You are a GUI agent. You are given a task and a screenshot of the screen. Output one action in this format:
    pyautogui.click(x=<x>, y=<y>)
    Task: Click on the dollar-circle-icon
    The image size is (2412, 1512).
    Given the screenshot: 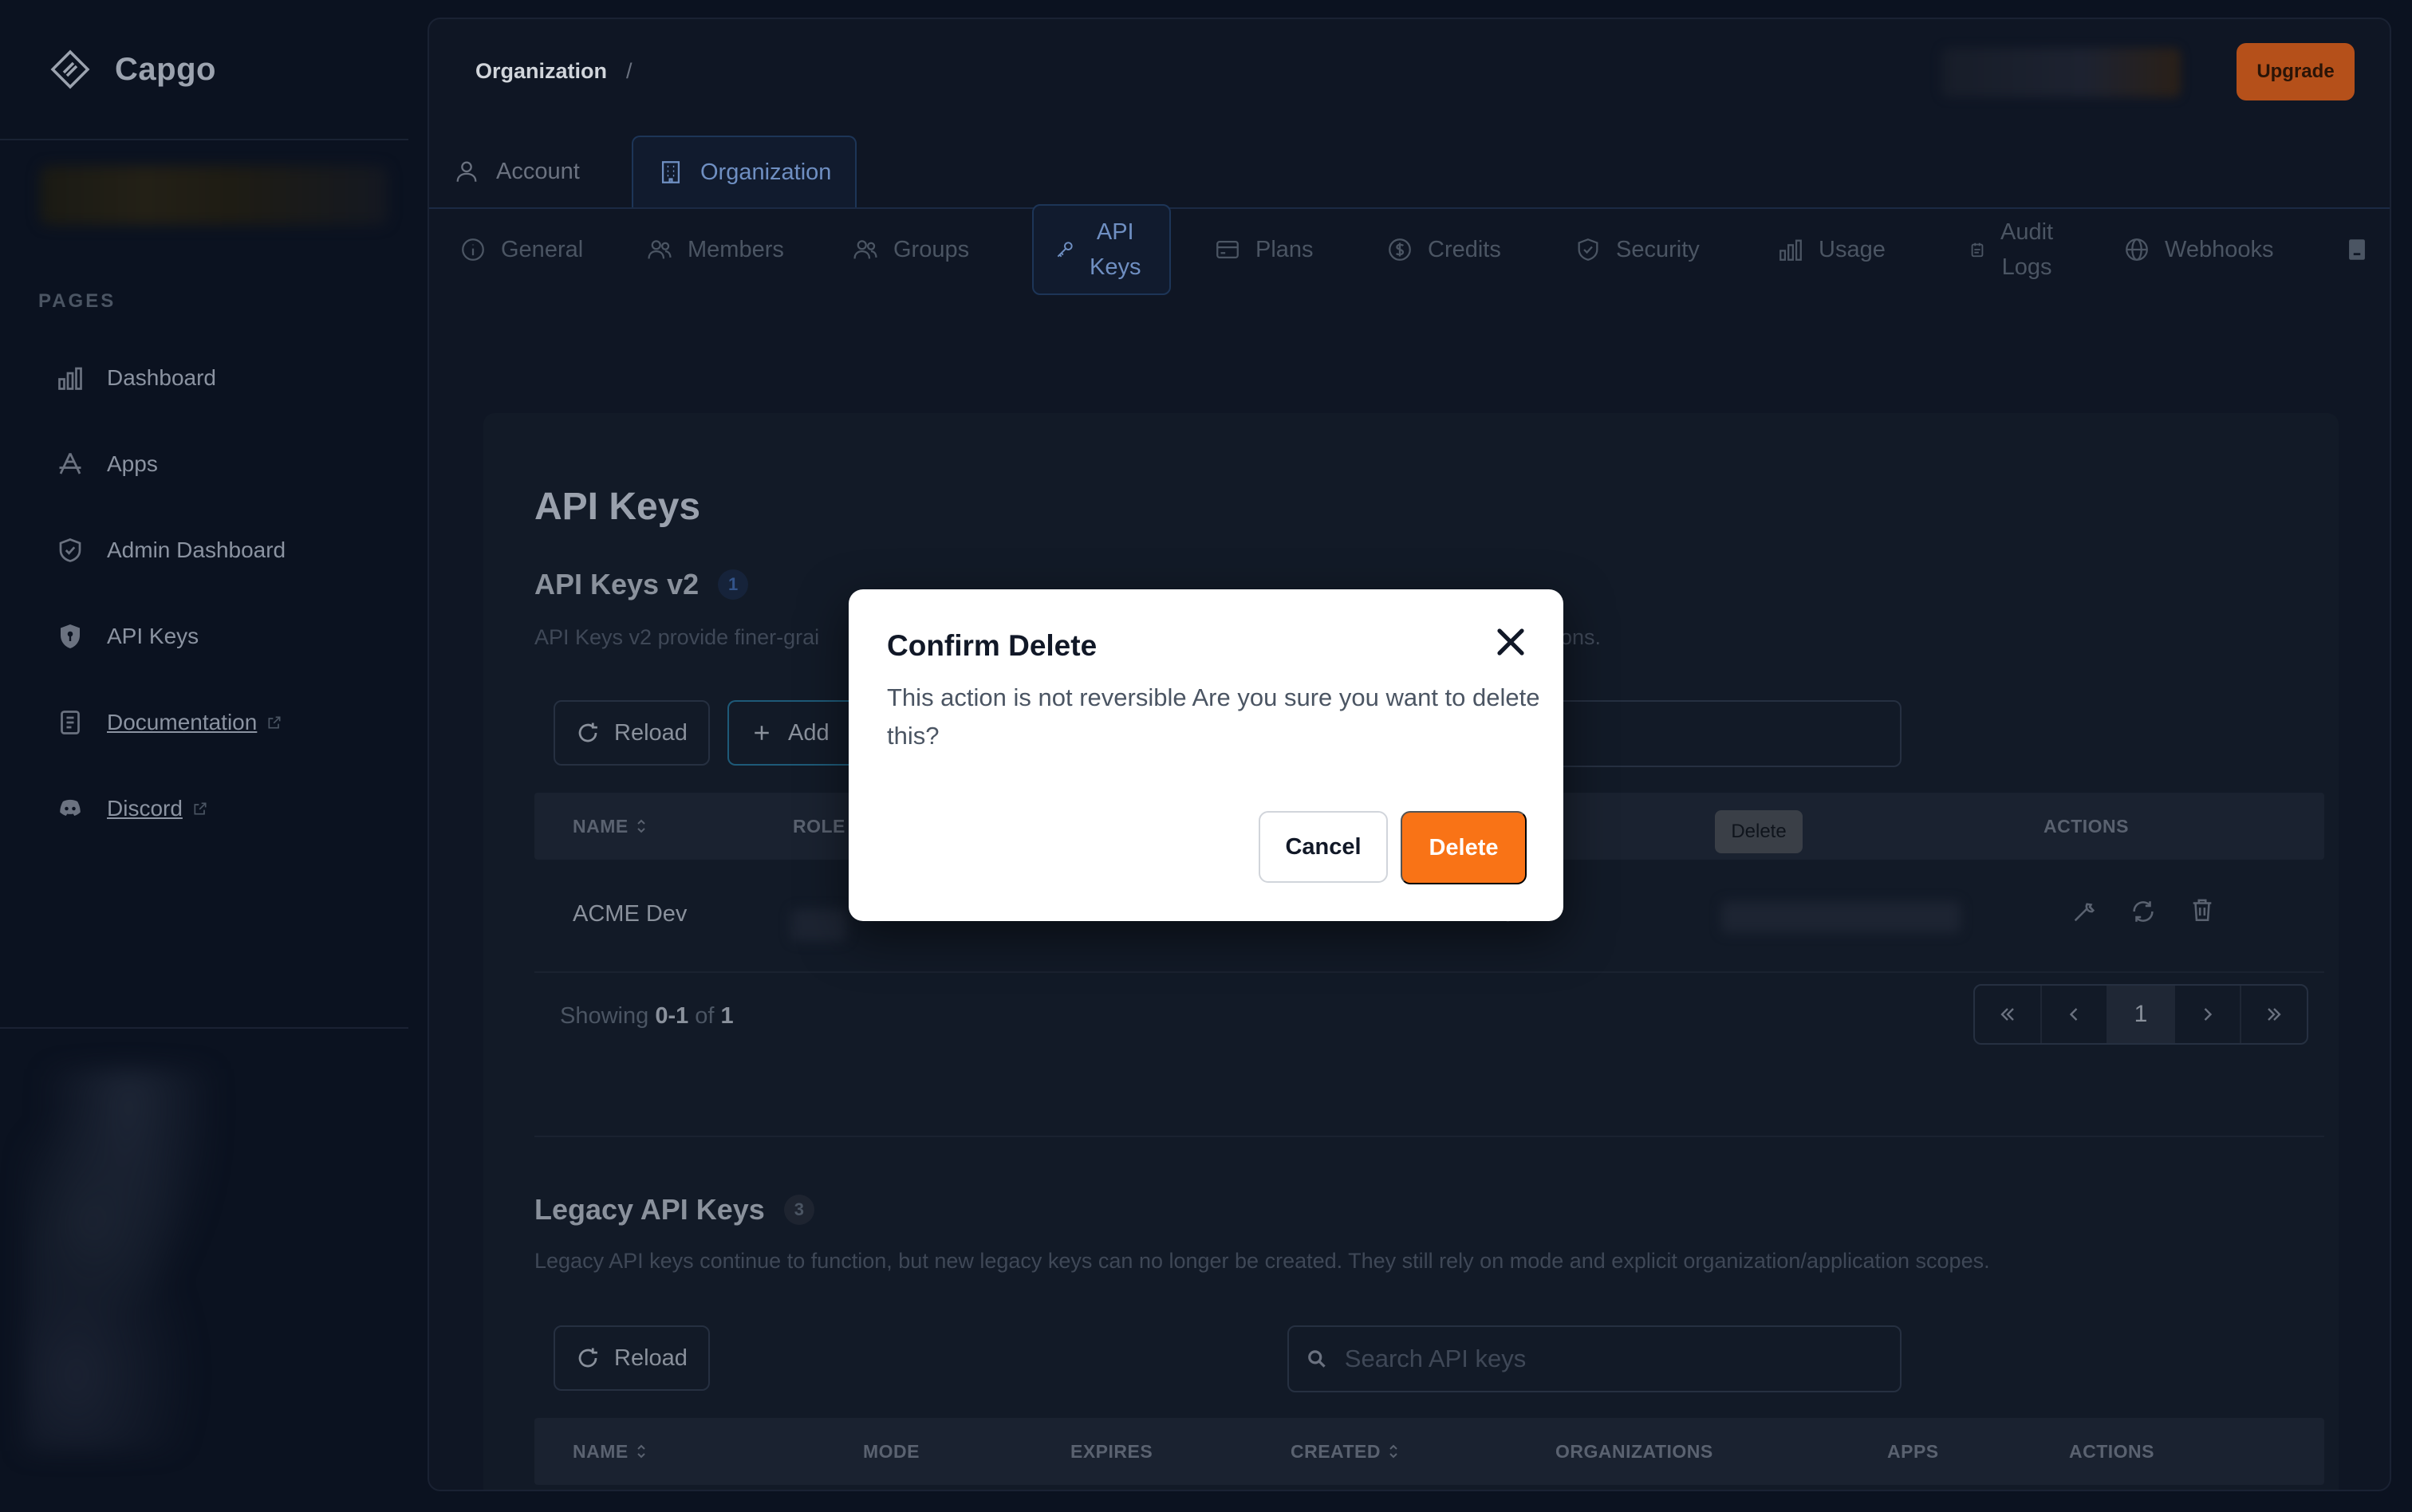 What is the action you would take?
    pyautogui.click(x=1400, y=249)
    